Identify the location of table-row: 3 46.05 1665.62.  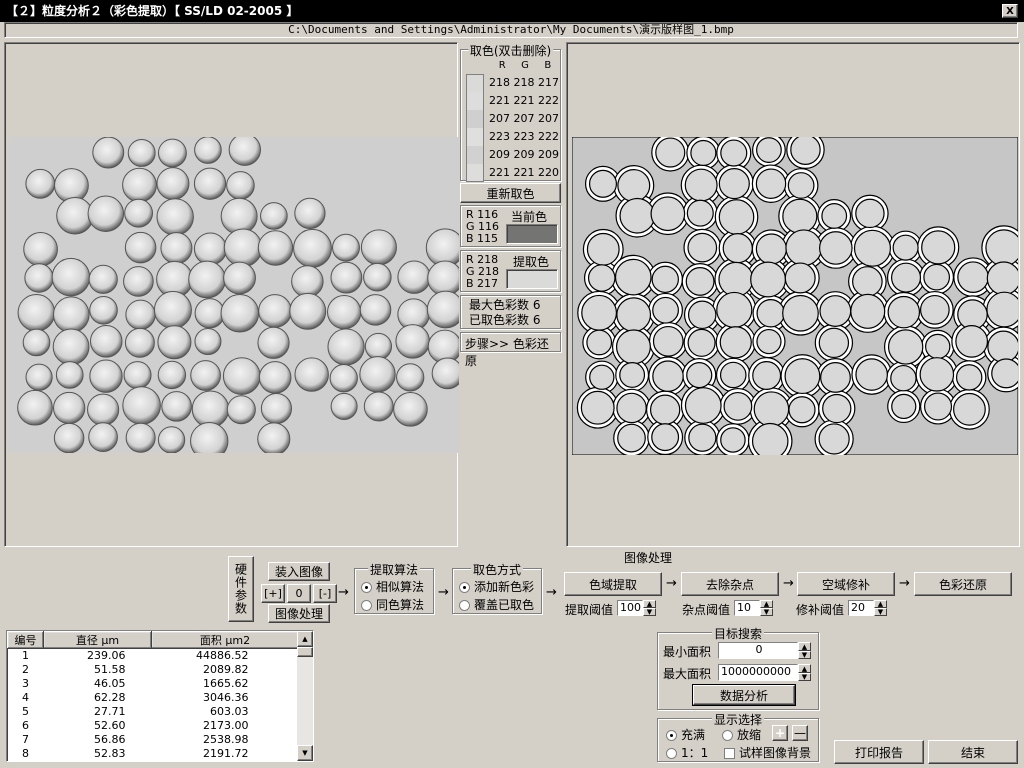
(153, 684).